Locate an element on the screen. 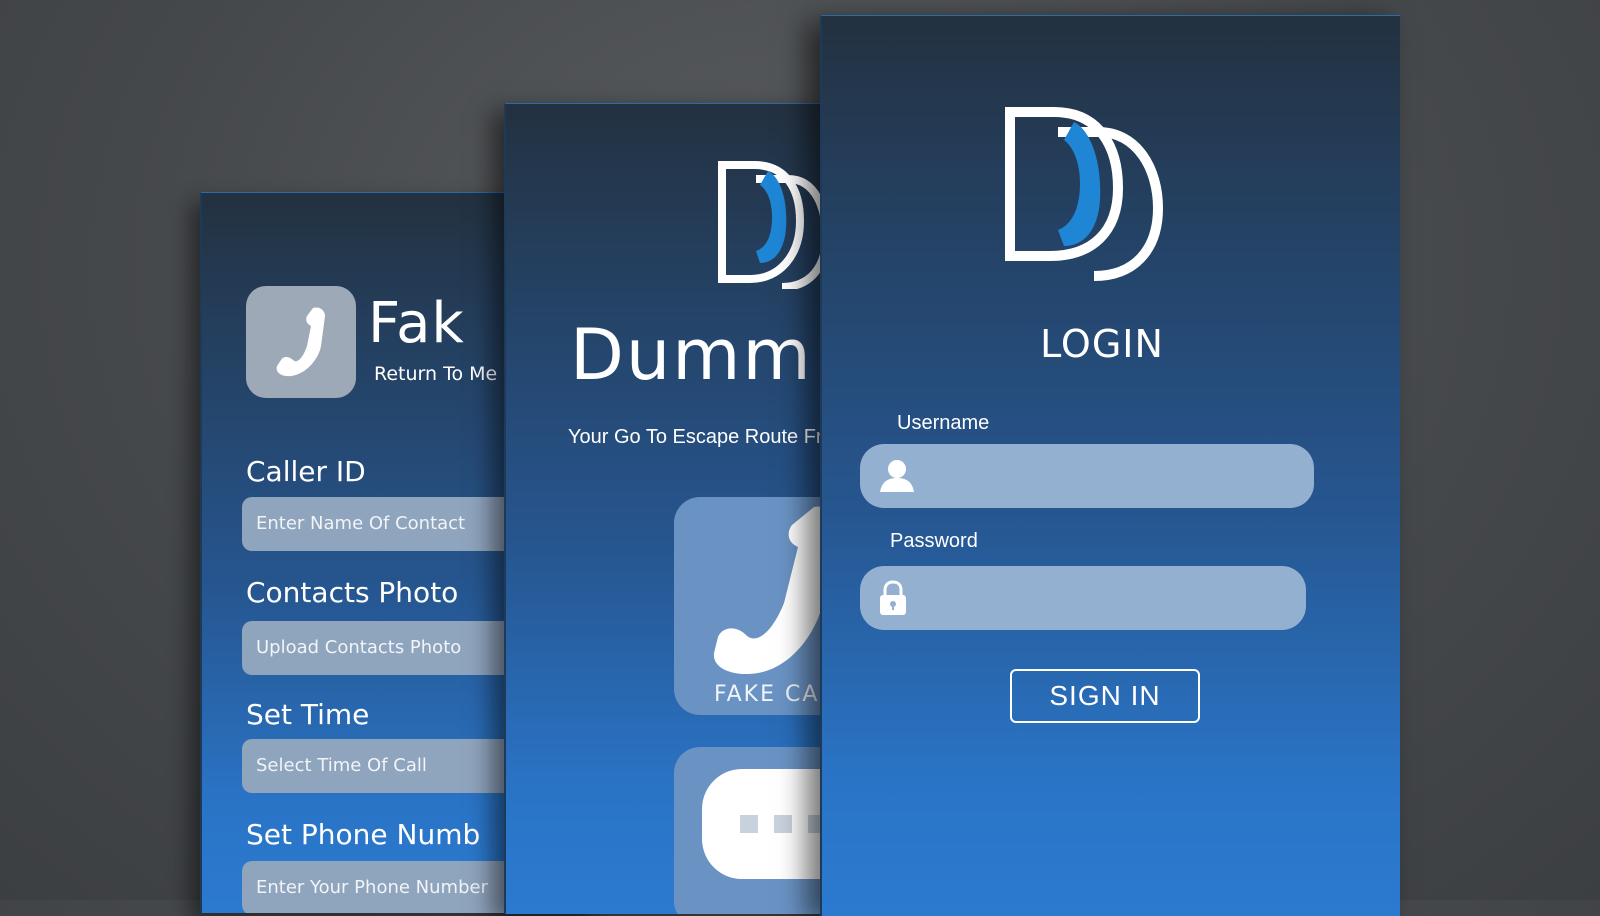 The width and height of the screenshot is (1600, 916). user-icon is located at coordinates (897, 476).